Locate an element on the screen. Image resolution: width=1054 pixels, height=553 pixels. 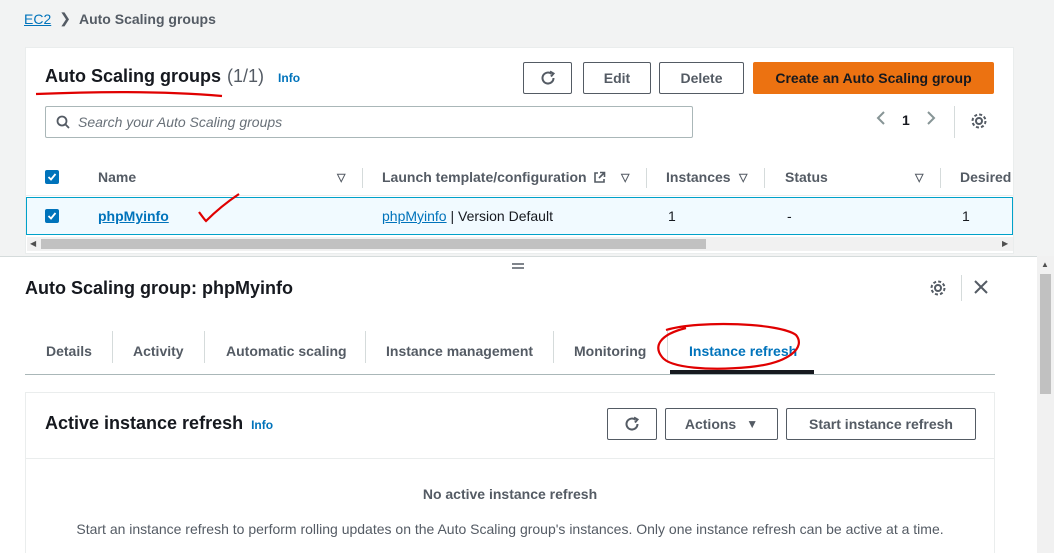
page-number: 1 is located at coordinates (906, 120).